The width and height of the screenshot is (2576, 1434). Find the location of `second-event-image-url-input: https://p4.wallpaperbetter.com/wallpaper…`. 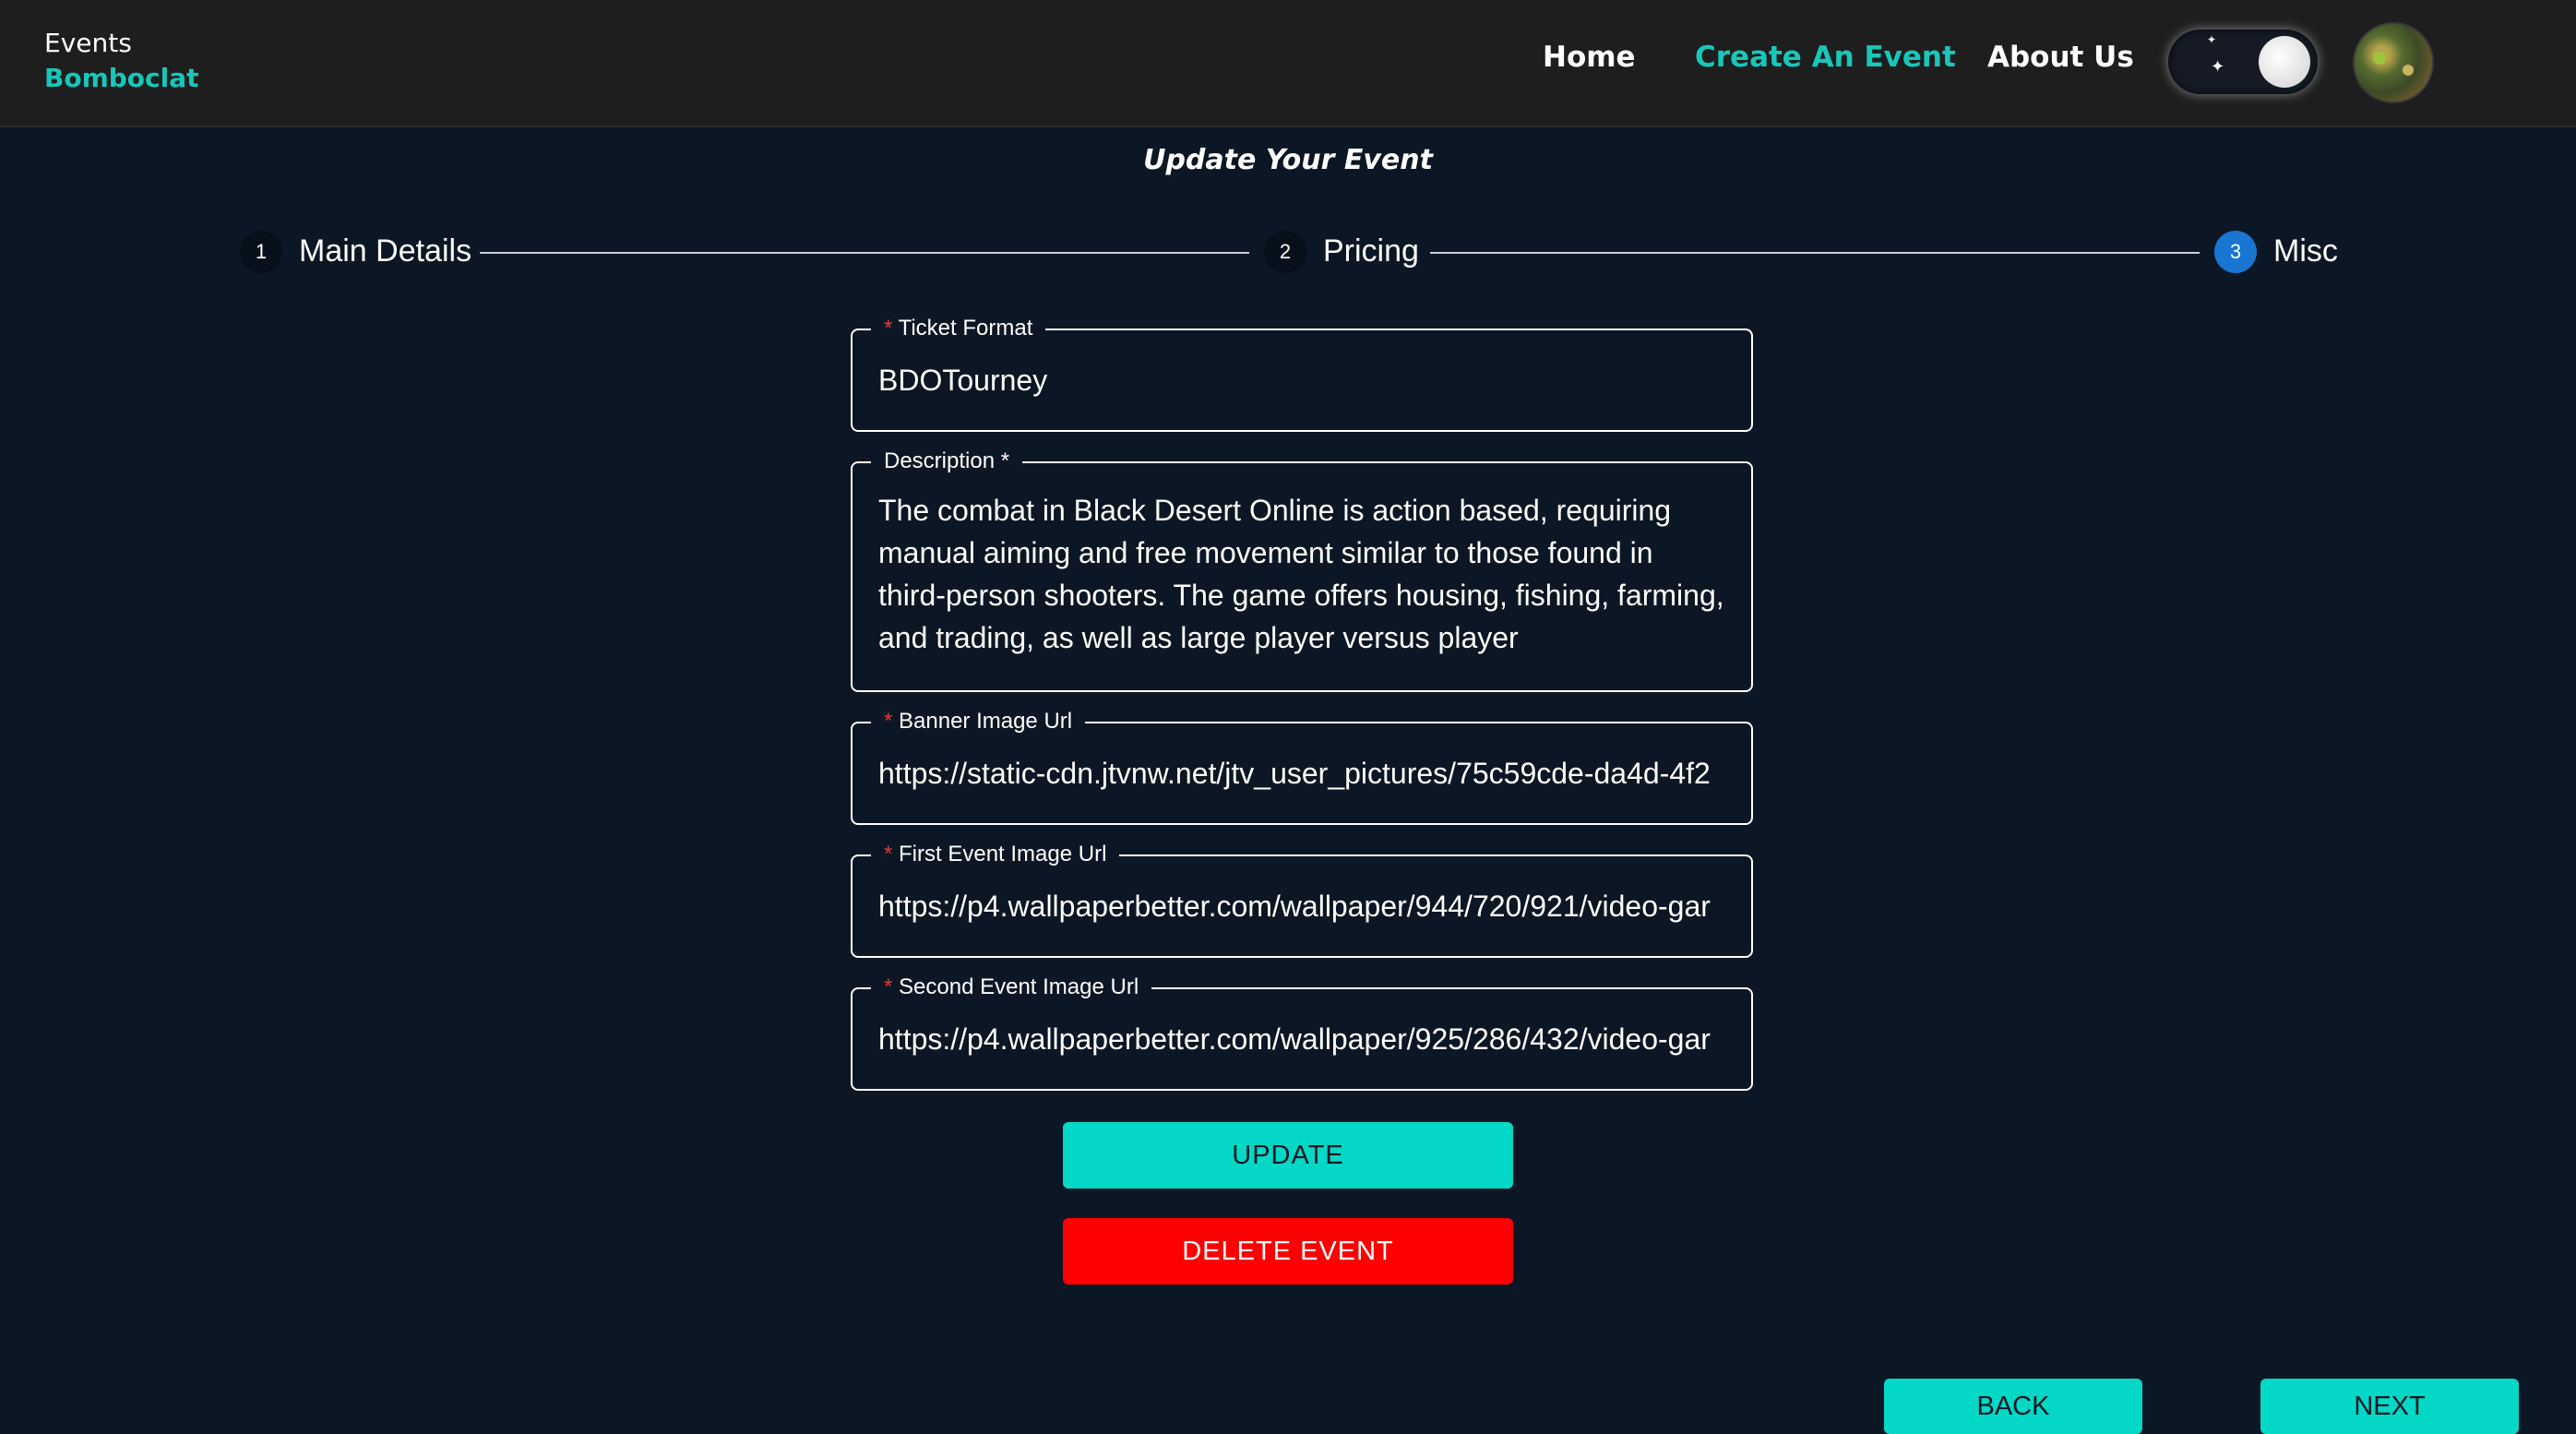

second-event-image-url-input: https://p4.wallpaperbetter.com/wallpaper… is located at coordinates (1302, 1039).